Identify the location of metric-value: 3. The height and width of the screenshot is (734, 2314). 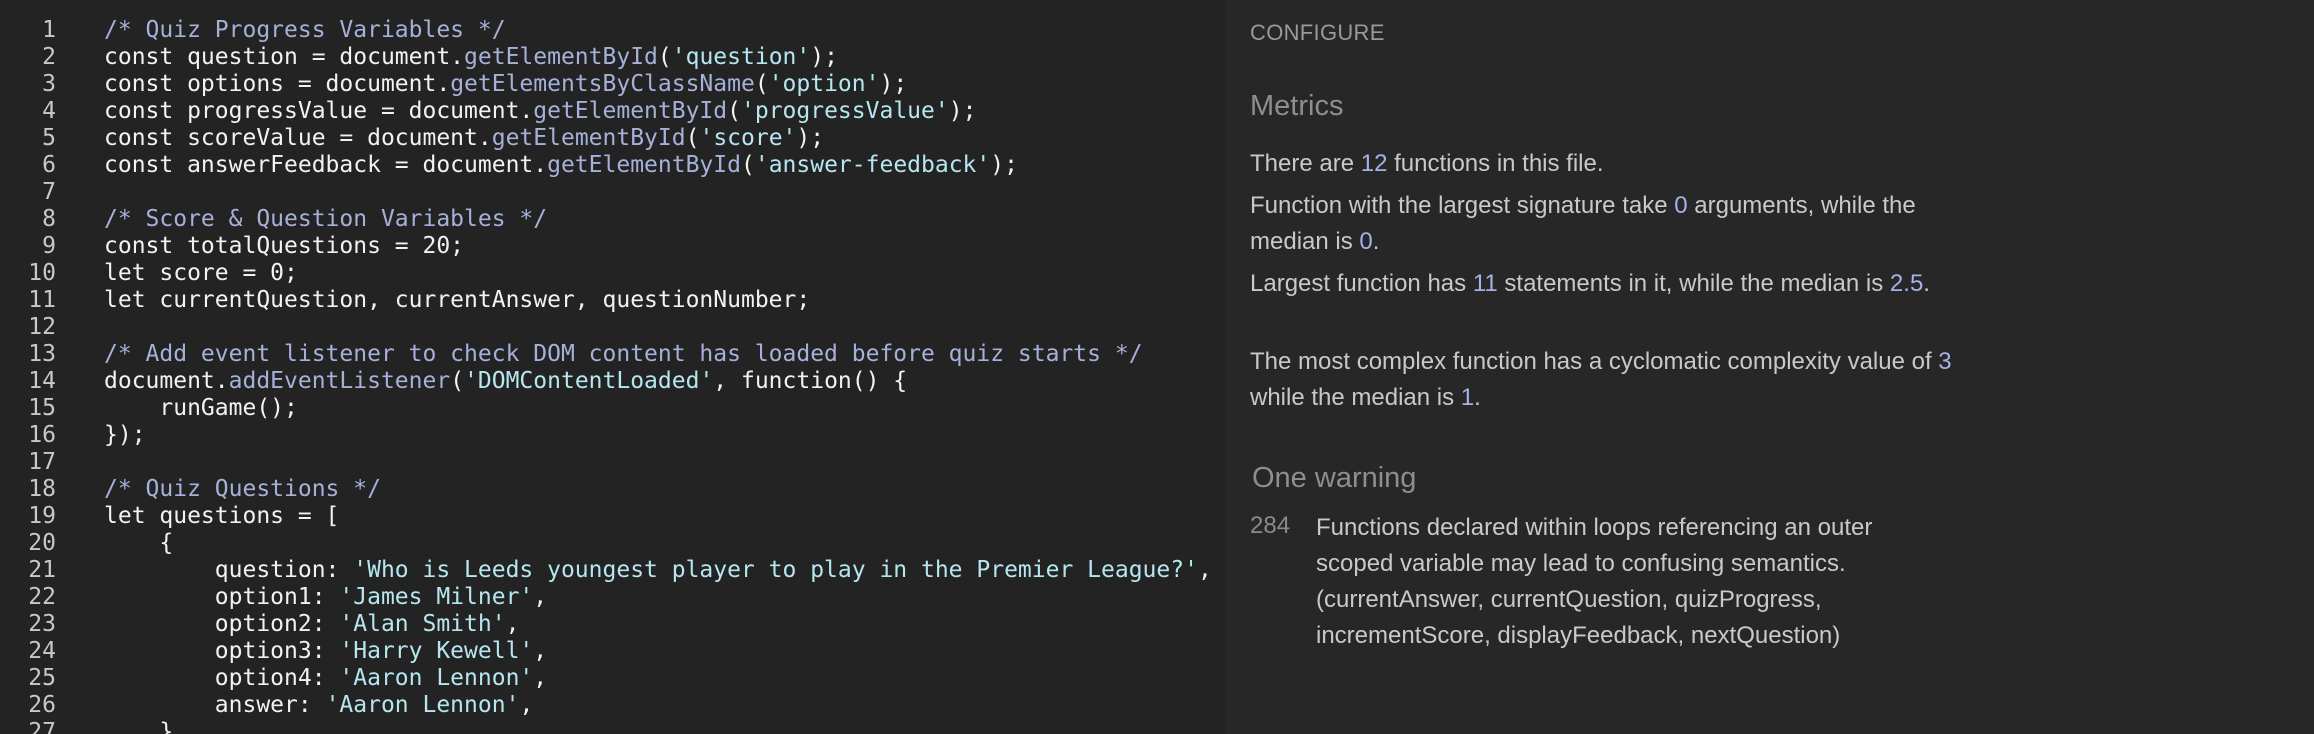
(1945, 361).